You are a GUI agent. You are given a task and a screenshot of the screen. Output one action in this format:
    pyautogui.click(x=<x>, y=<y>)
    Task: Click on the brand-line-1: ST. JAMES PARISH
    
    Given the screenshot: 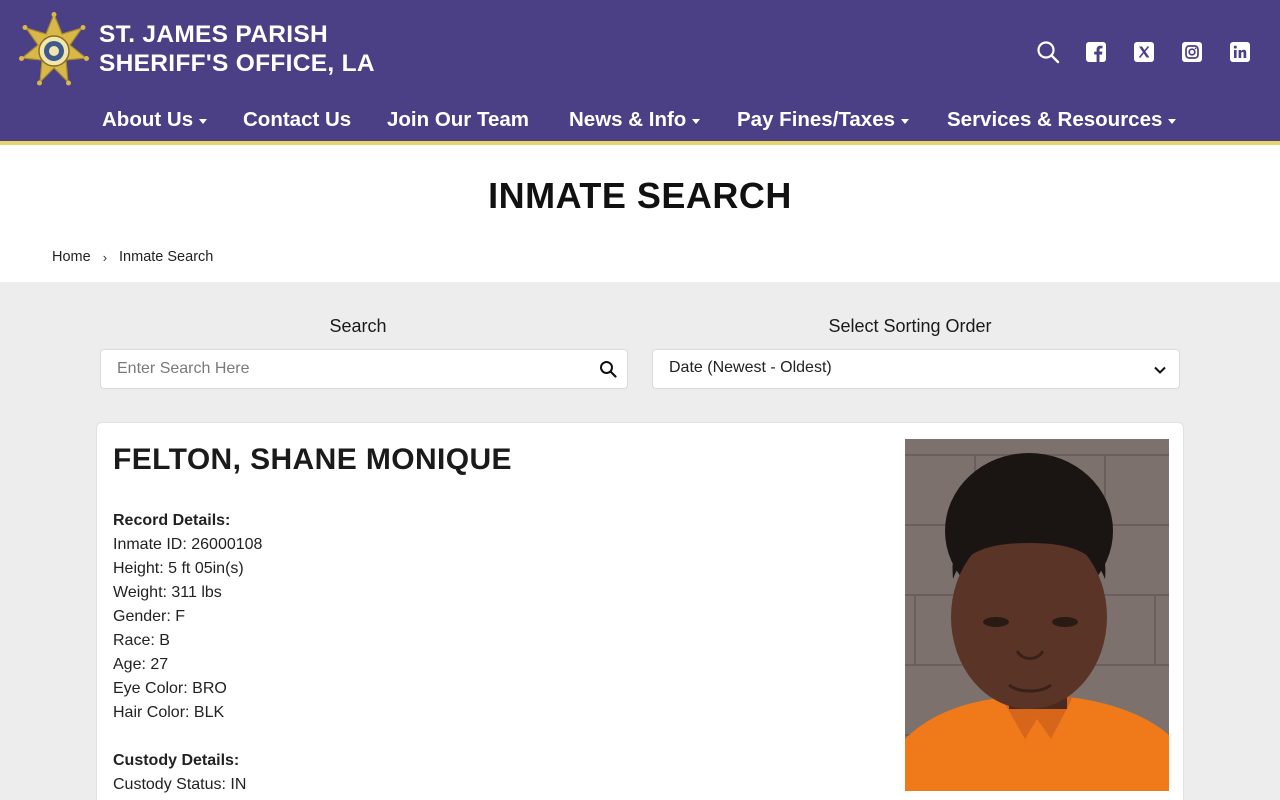 What is the action you would take?
    pyautogui.click(x=213, y=34)
    